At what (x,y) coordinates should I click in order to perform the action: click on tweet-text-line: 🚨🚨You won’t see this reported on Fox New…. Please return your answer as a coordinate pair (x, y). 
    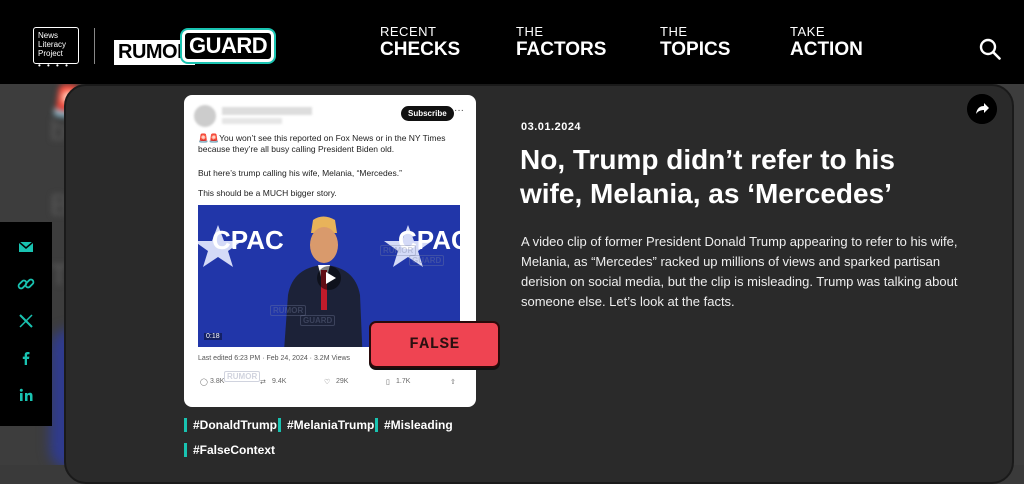
    Looking at the image, I should click on (322, 143).